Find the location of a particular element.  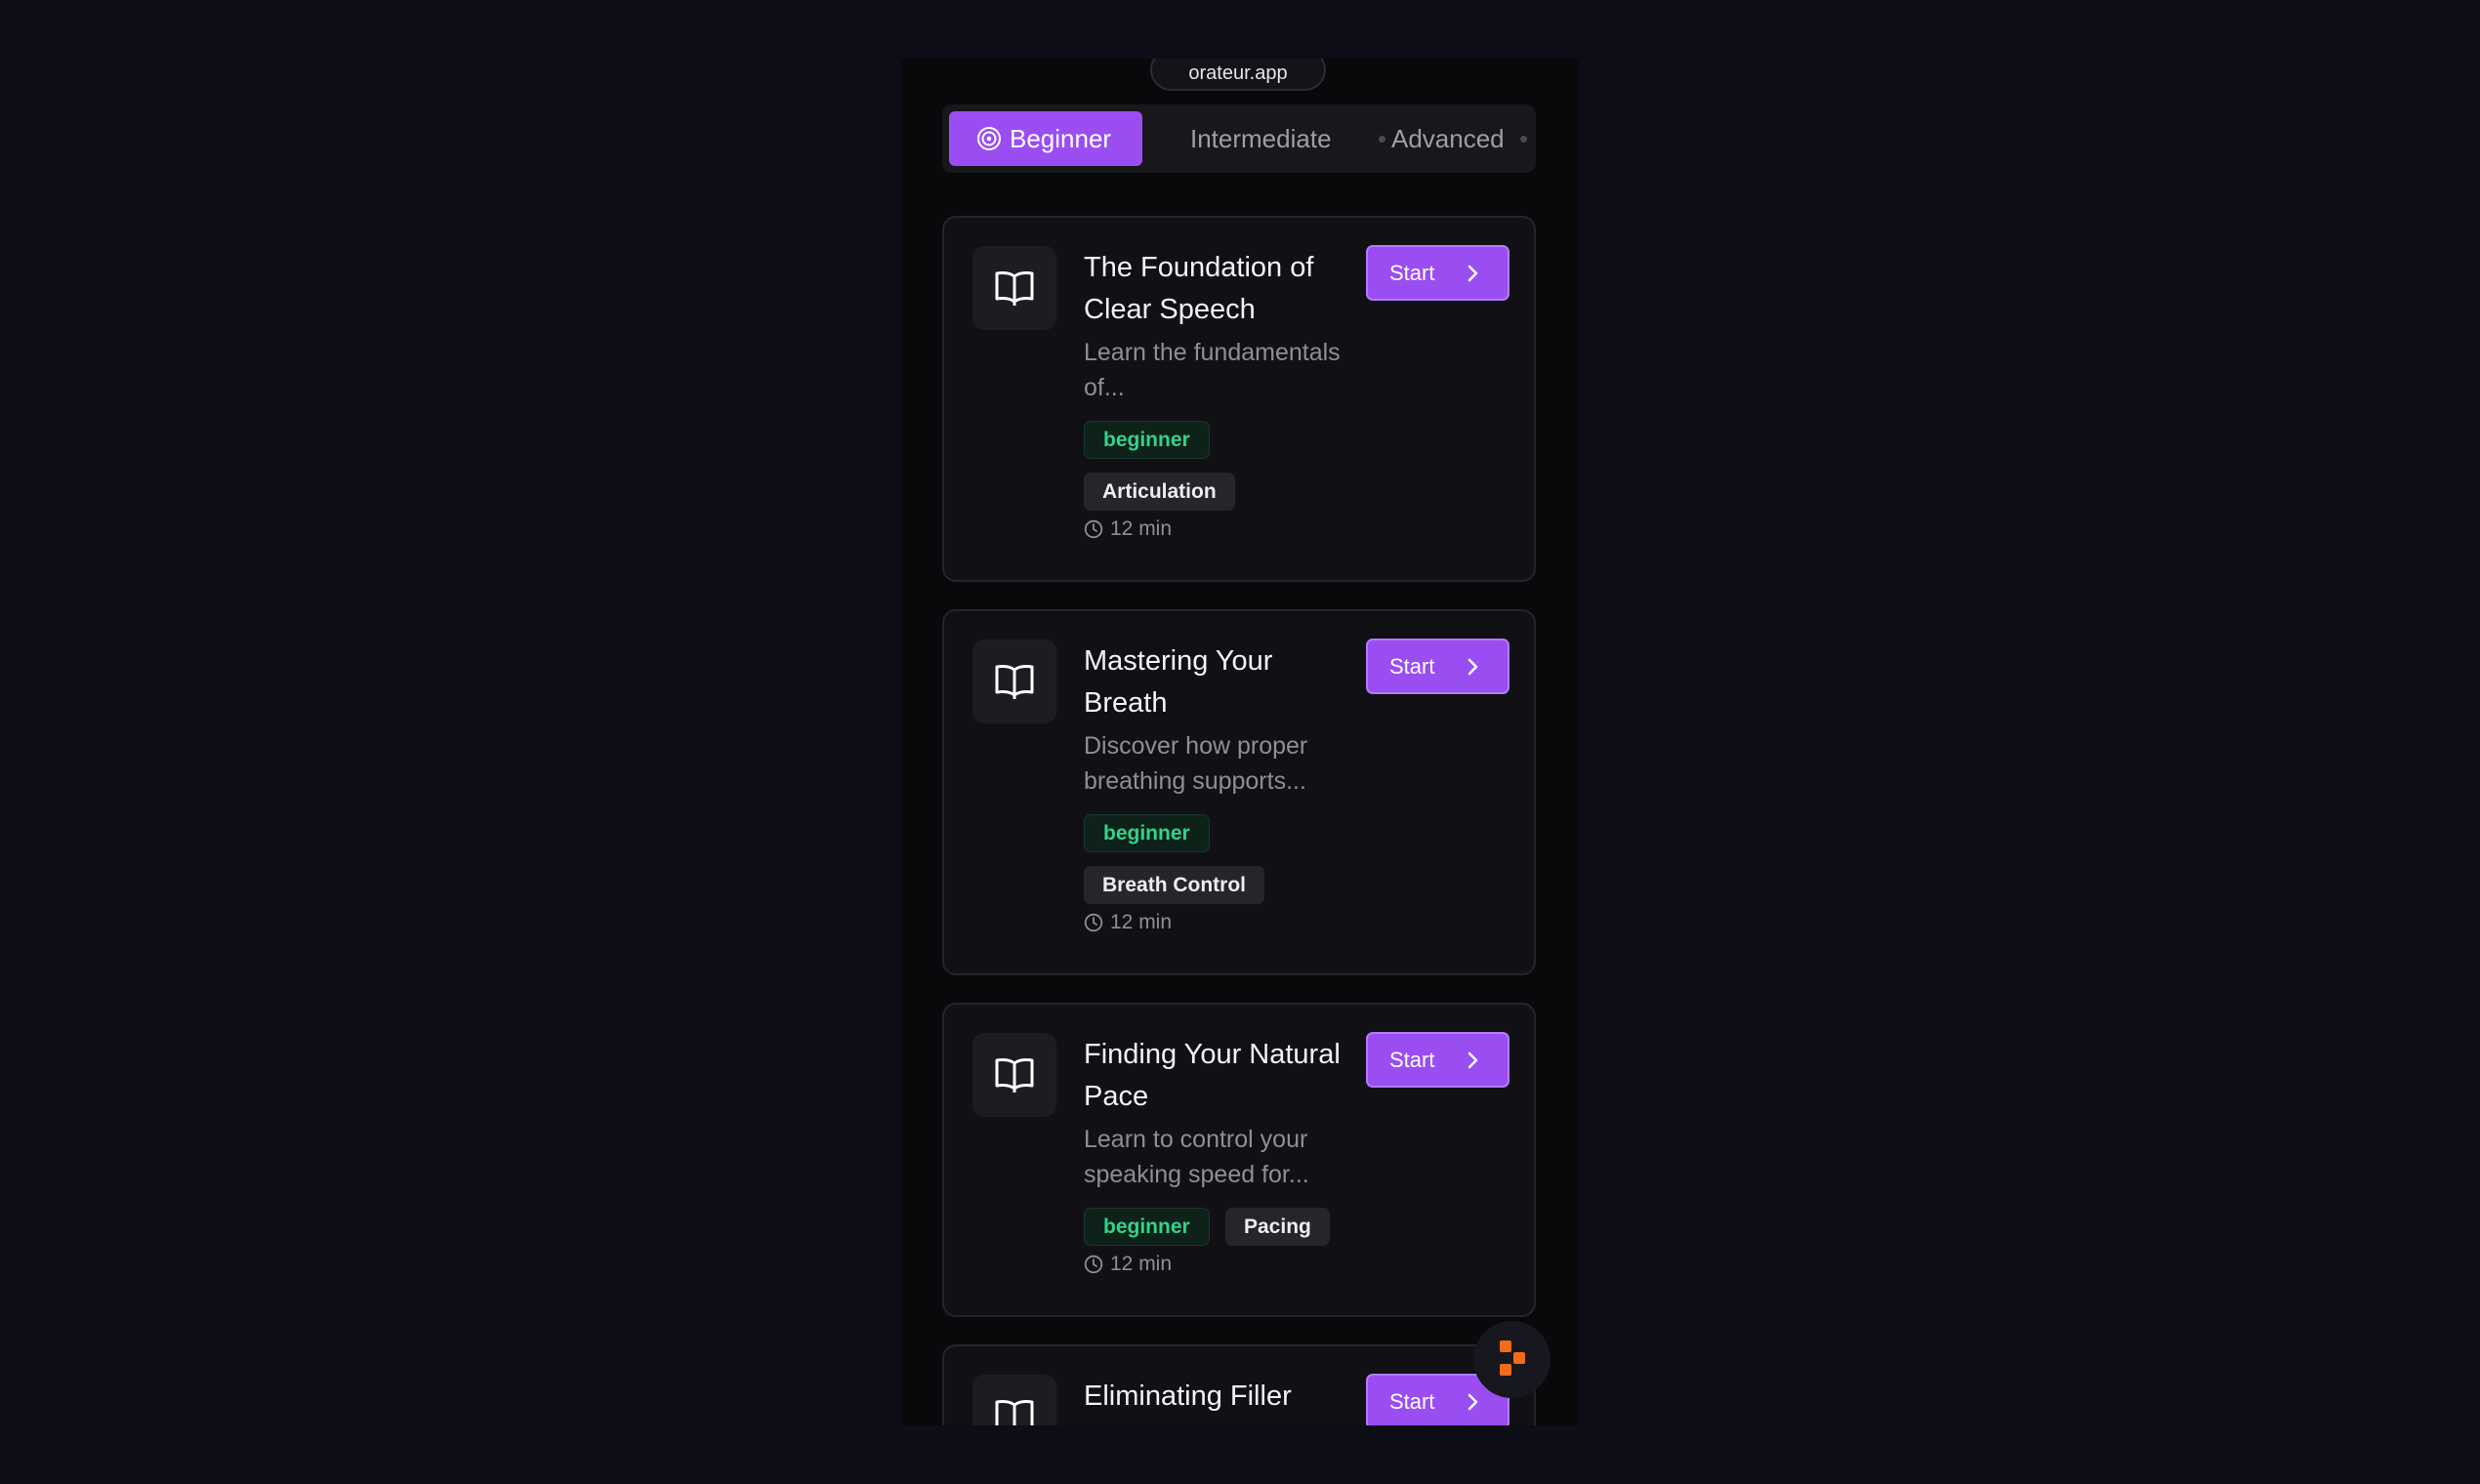

topic-badge: Articulation is located at coordinates (1160, 492).